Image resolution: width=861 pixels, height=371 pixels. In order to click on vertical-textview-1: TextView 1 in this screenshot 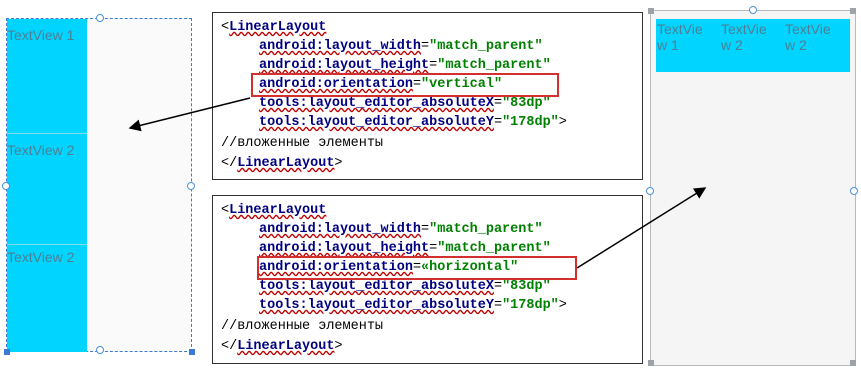, I will do `click(47, 76)`.